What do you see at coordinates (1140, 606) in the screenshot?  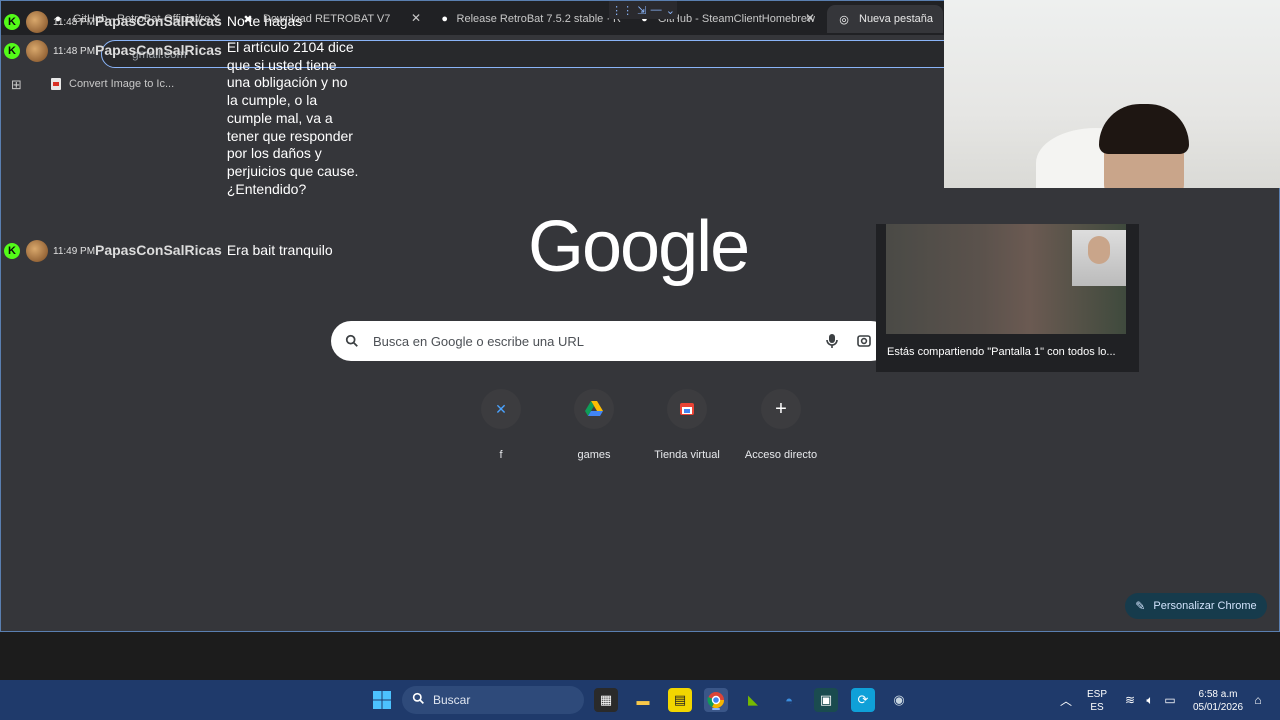 I see `pencil-icon: ✎` at bounding box center [1140, 606].